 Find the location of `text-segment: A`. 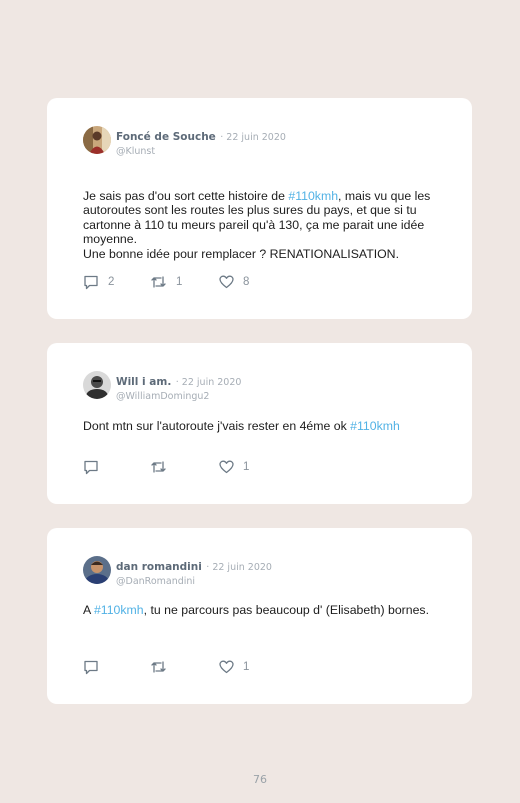

text-segment: A is located at coordinates (88, 610).